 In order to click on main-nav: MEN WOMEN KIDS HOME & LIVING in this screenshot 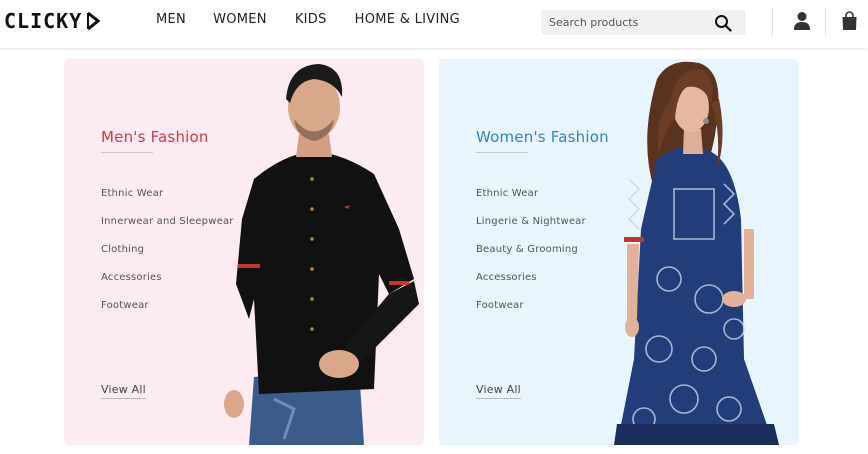, I will do `click(308, 19)`.